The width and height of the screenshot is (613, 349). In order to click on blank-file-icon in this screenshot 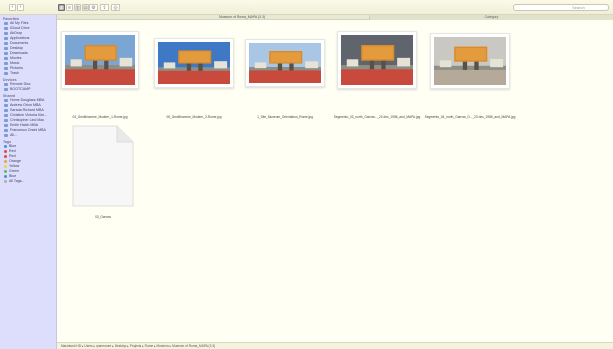, I will do `click(103, 166)`.